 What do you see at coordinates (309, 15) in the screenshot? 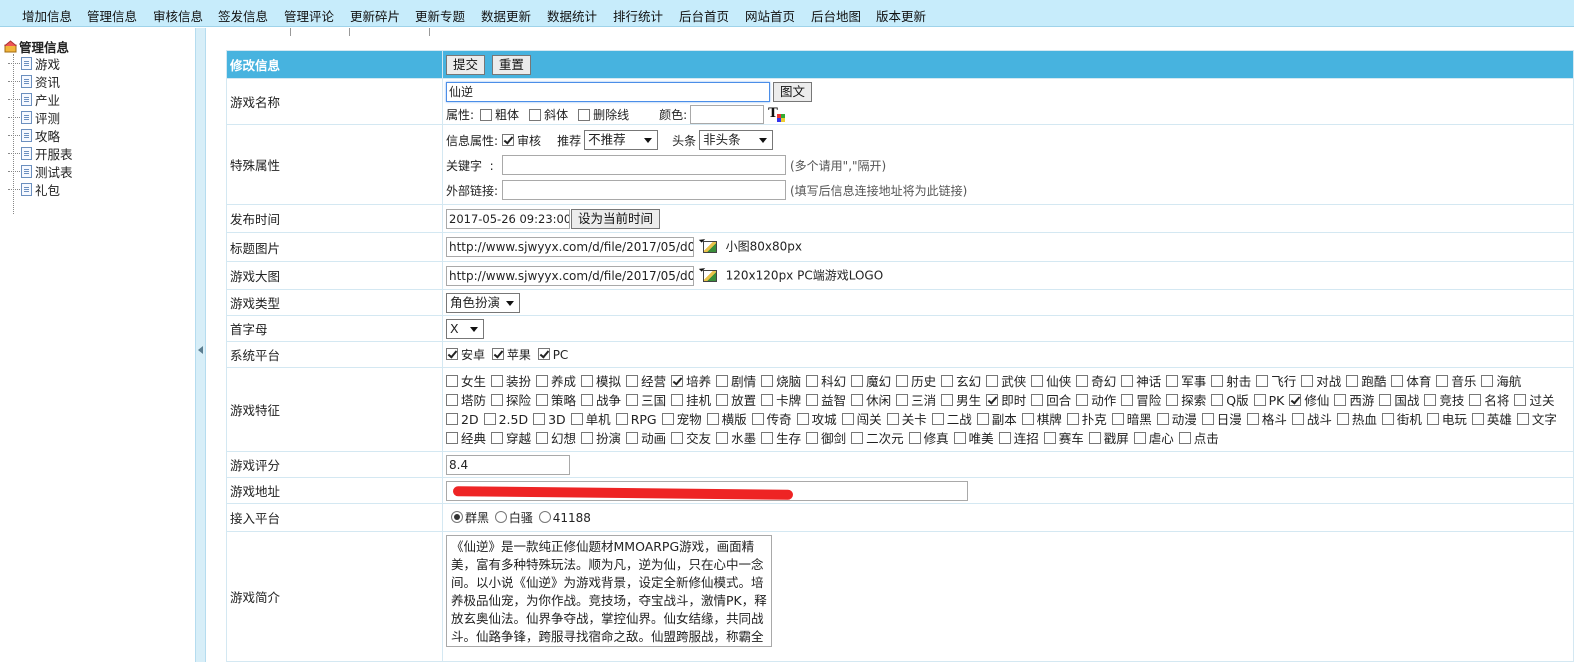
I see `nav-item-4: 管理评论` at bounding box center [309, 15].